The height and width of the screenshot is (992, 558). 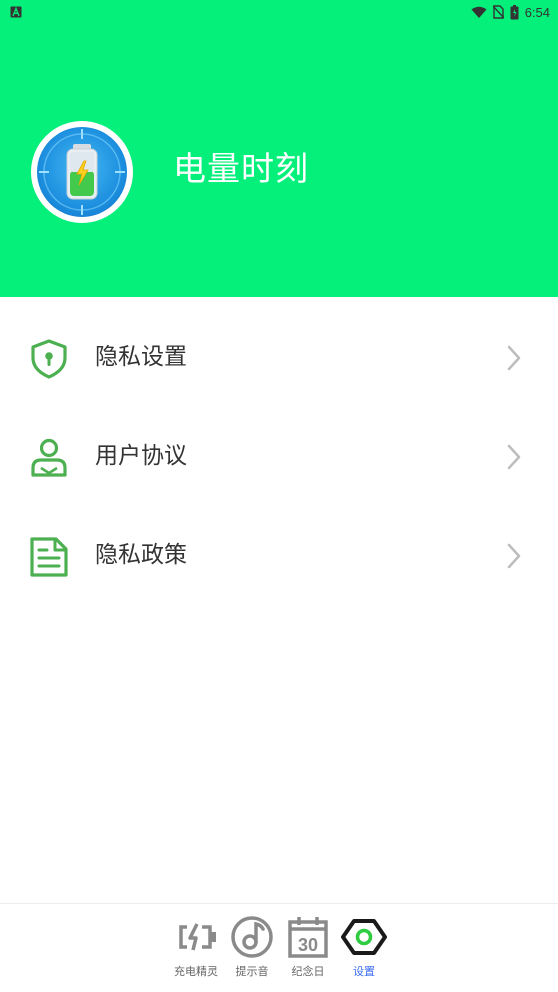 I want to click on nav-item-anniversary: 30 纪念日, so click(x=308, y=949).